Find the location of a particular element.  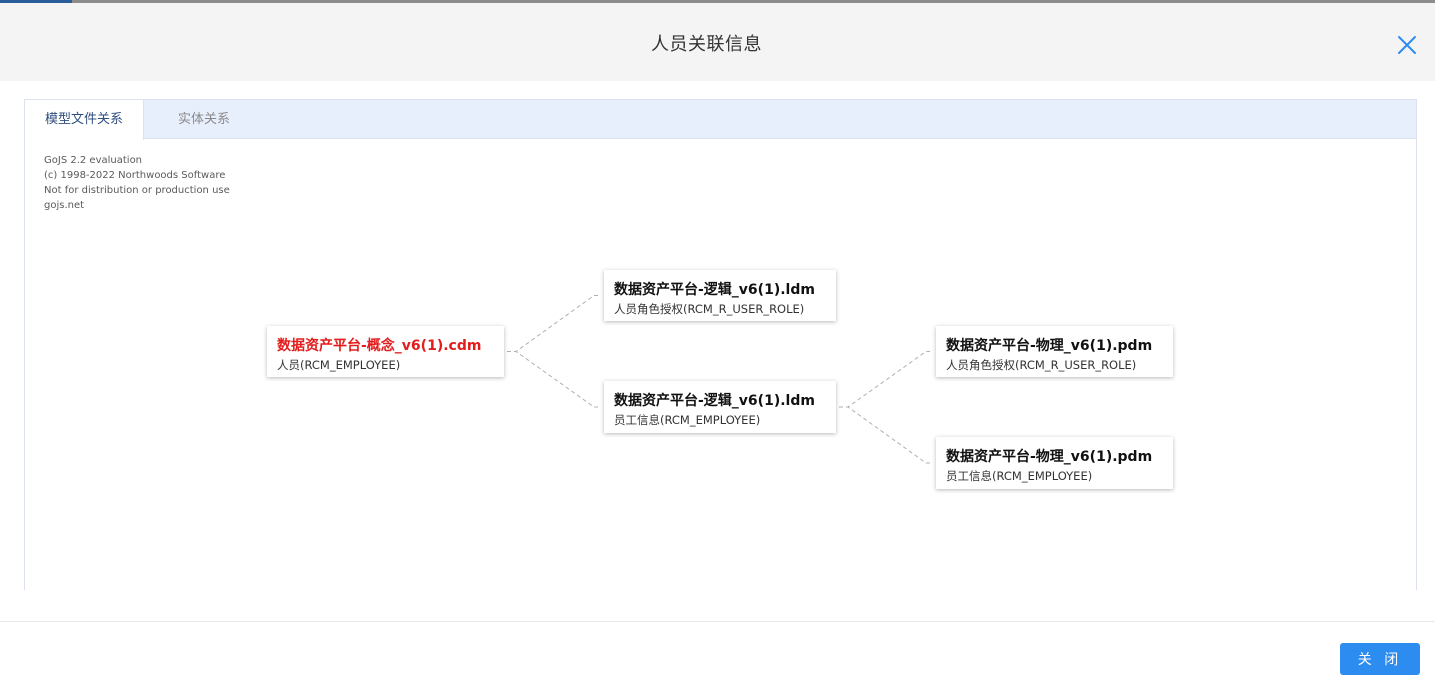

node-subtitle: 人员(RCM_EMPLOYEE) is located at coordinates (339, 365).